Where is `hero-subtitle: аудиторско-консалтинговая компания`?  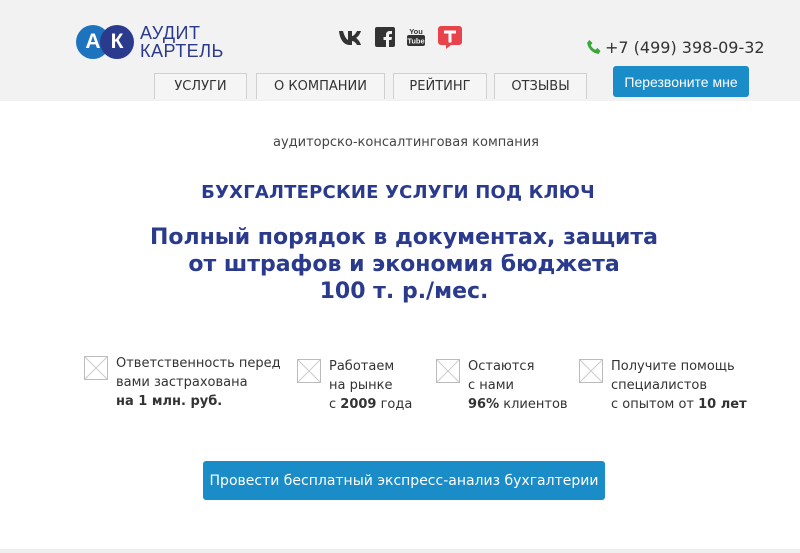 hero-subtitle: аудиторско-консалтинговая компания is located at coordinates (406, 142).